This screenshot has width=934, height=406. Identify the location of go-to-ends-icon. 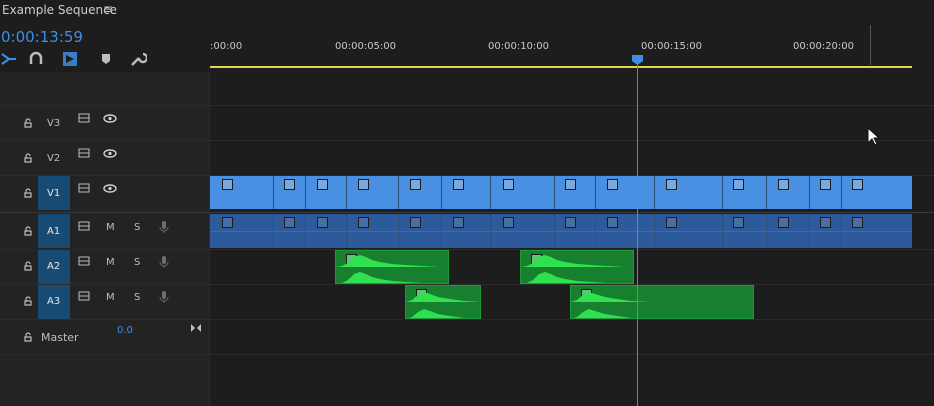
(196, 328).